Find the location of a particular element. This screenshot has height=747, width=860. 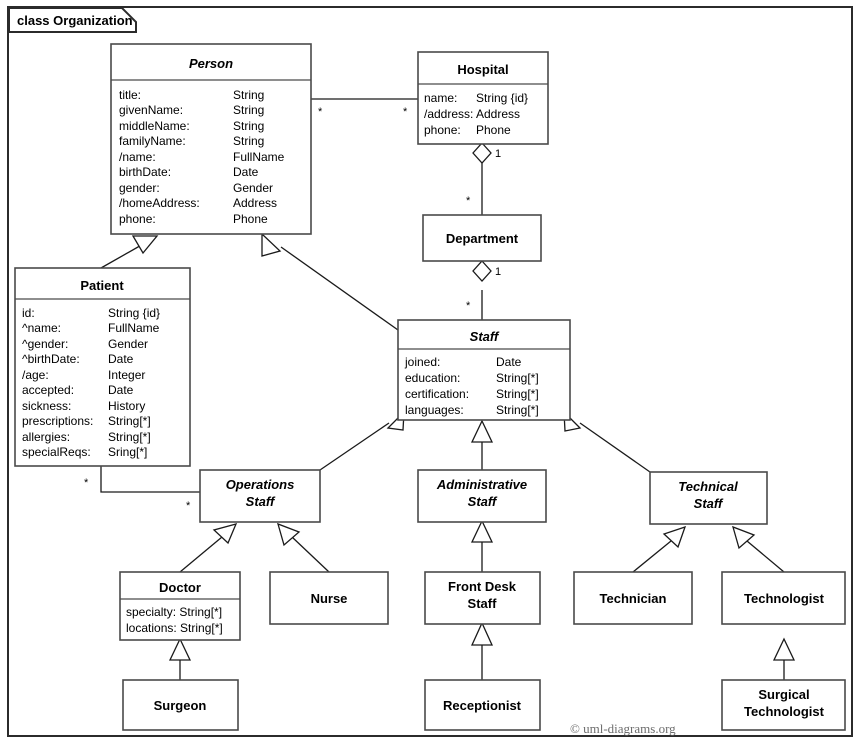

attribute-name: ^gender: is located at coordinates (45, 344).